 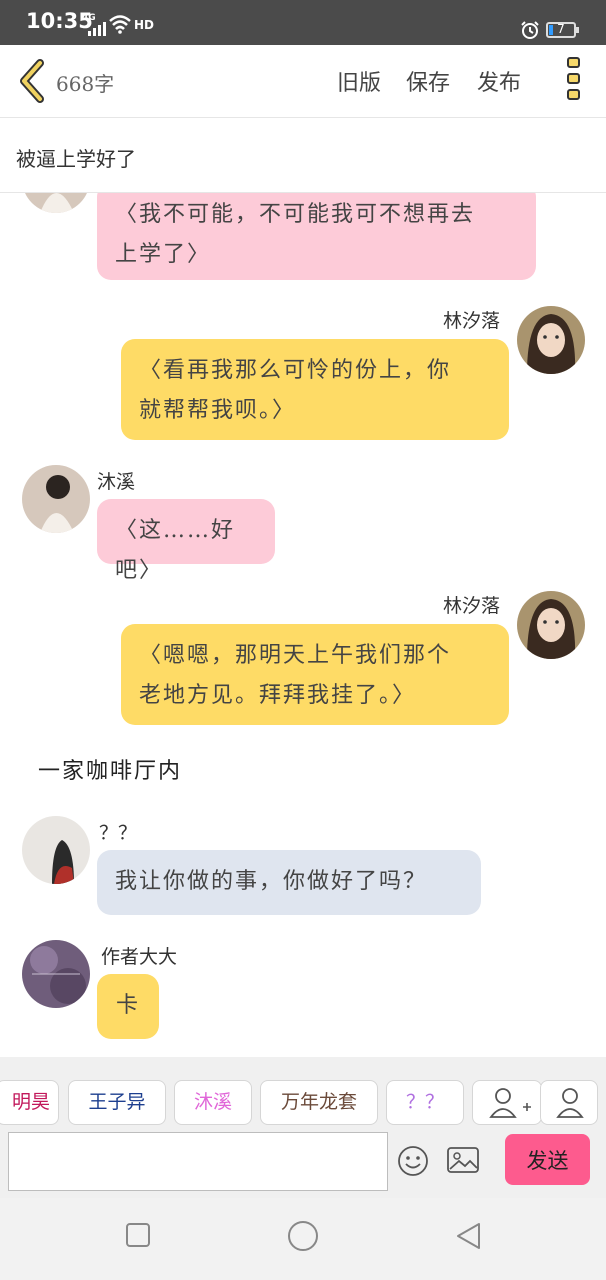 I want to click on character-name: 万年龙套, so click(x=318, y=1102).